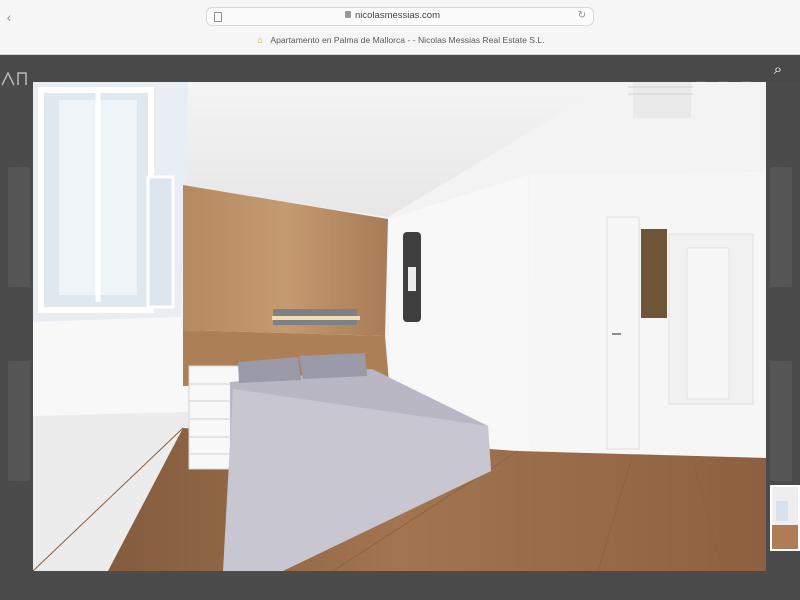  I want to click on thumbnail-image, so click(785, 518).